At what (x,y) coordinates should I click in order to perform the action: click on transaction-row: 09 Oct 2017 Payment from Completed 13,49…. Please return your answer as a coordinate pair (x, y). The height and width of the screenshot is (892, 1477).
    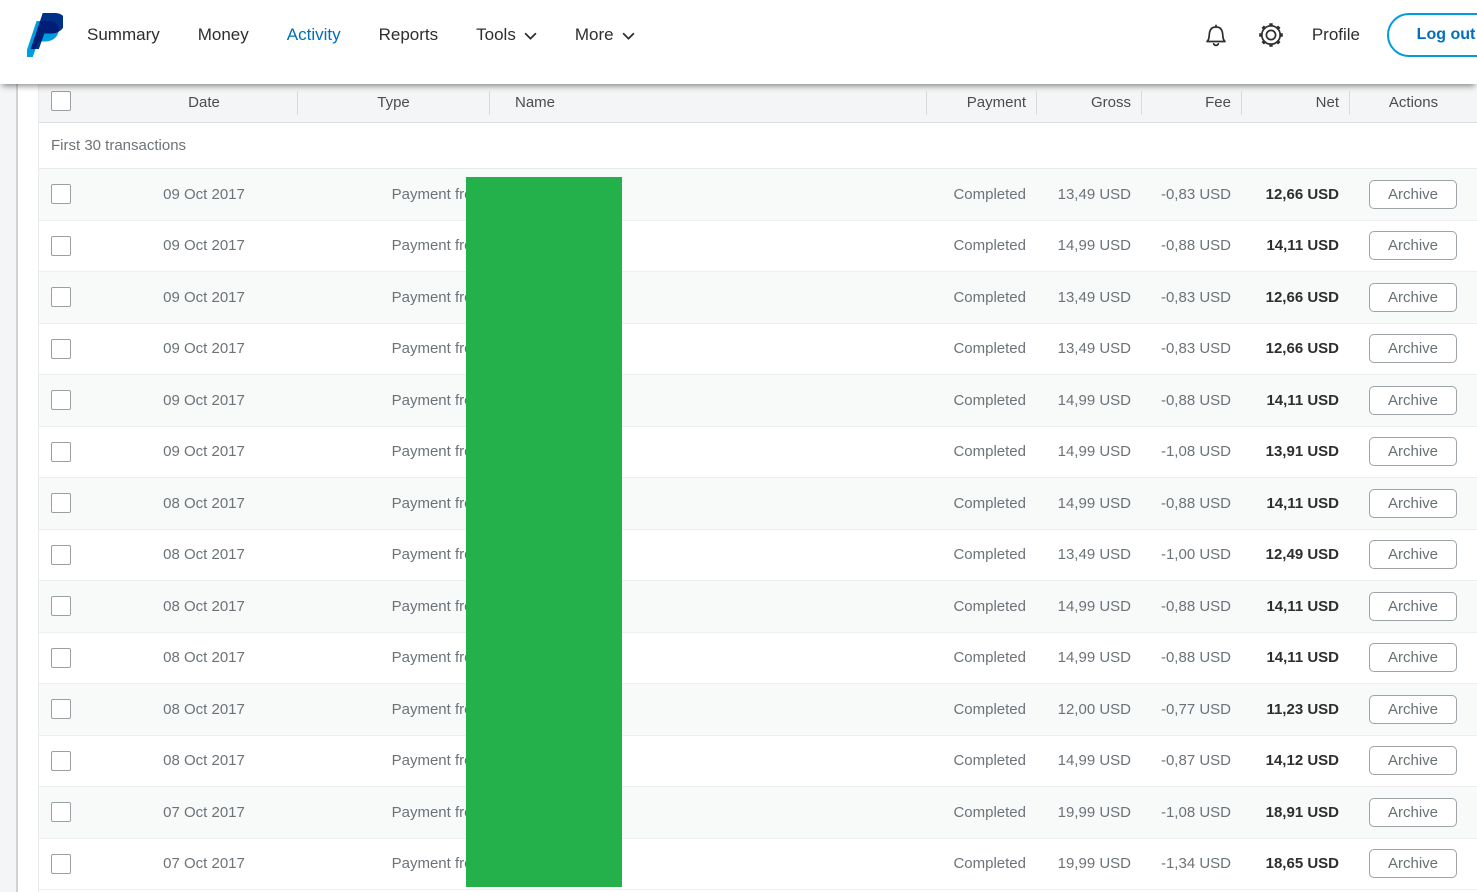
    Looking at the image, I should click on (758, 195).